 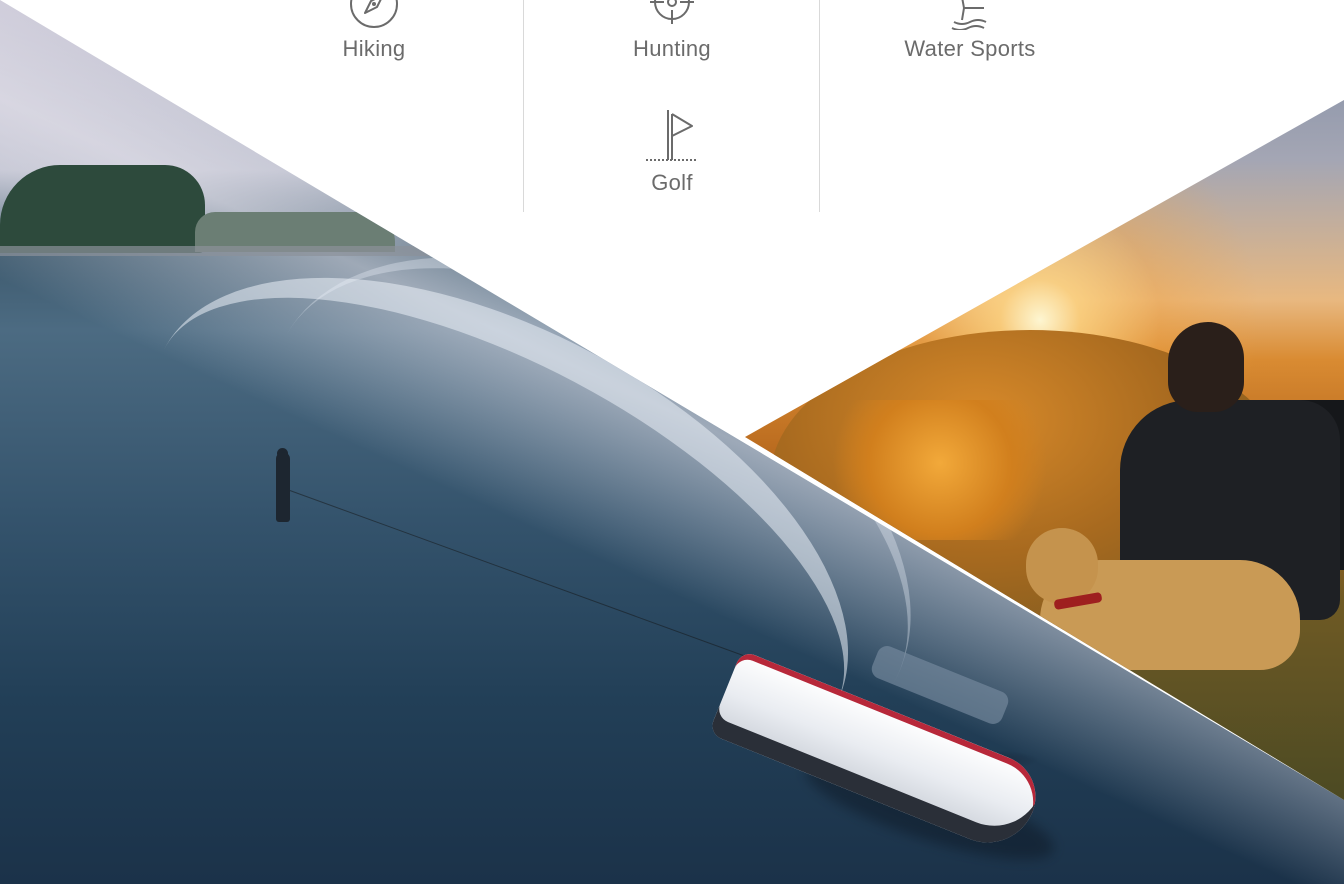 I want to click on water-skier, so click(x=283, y=487).